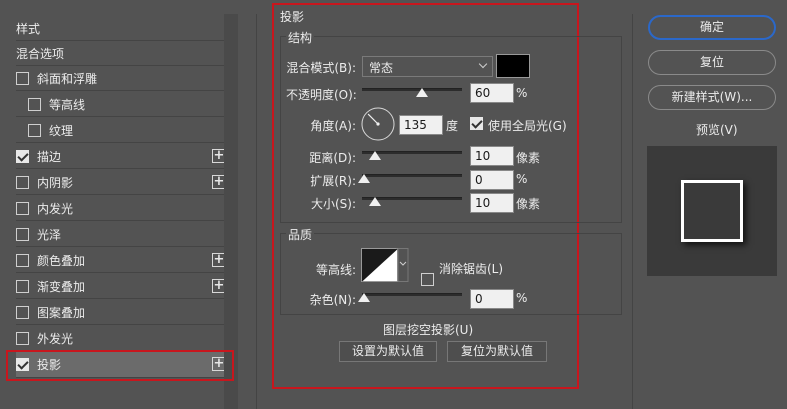  What do you see at coordinates (522, 179) in the screenshot?
I see `spread-unit: %` at bounding box center [522, 179].